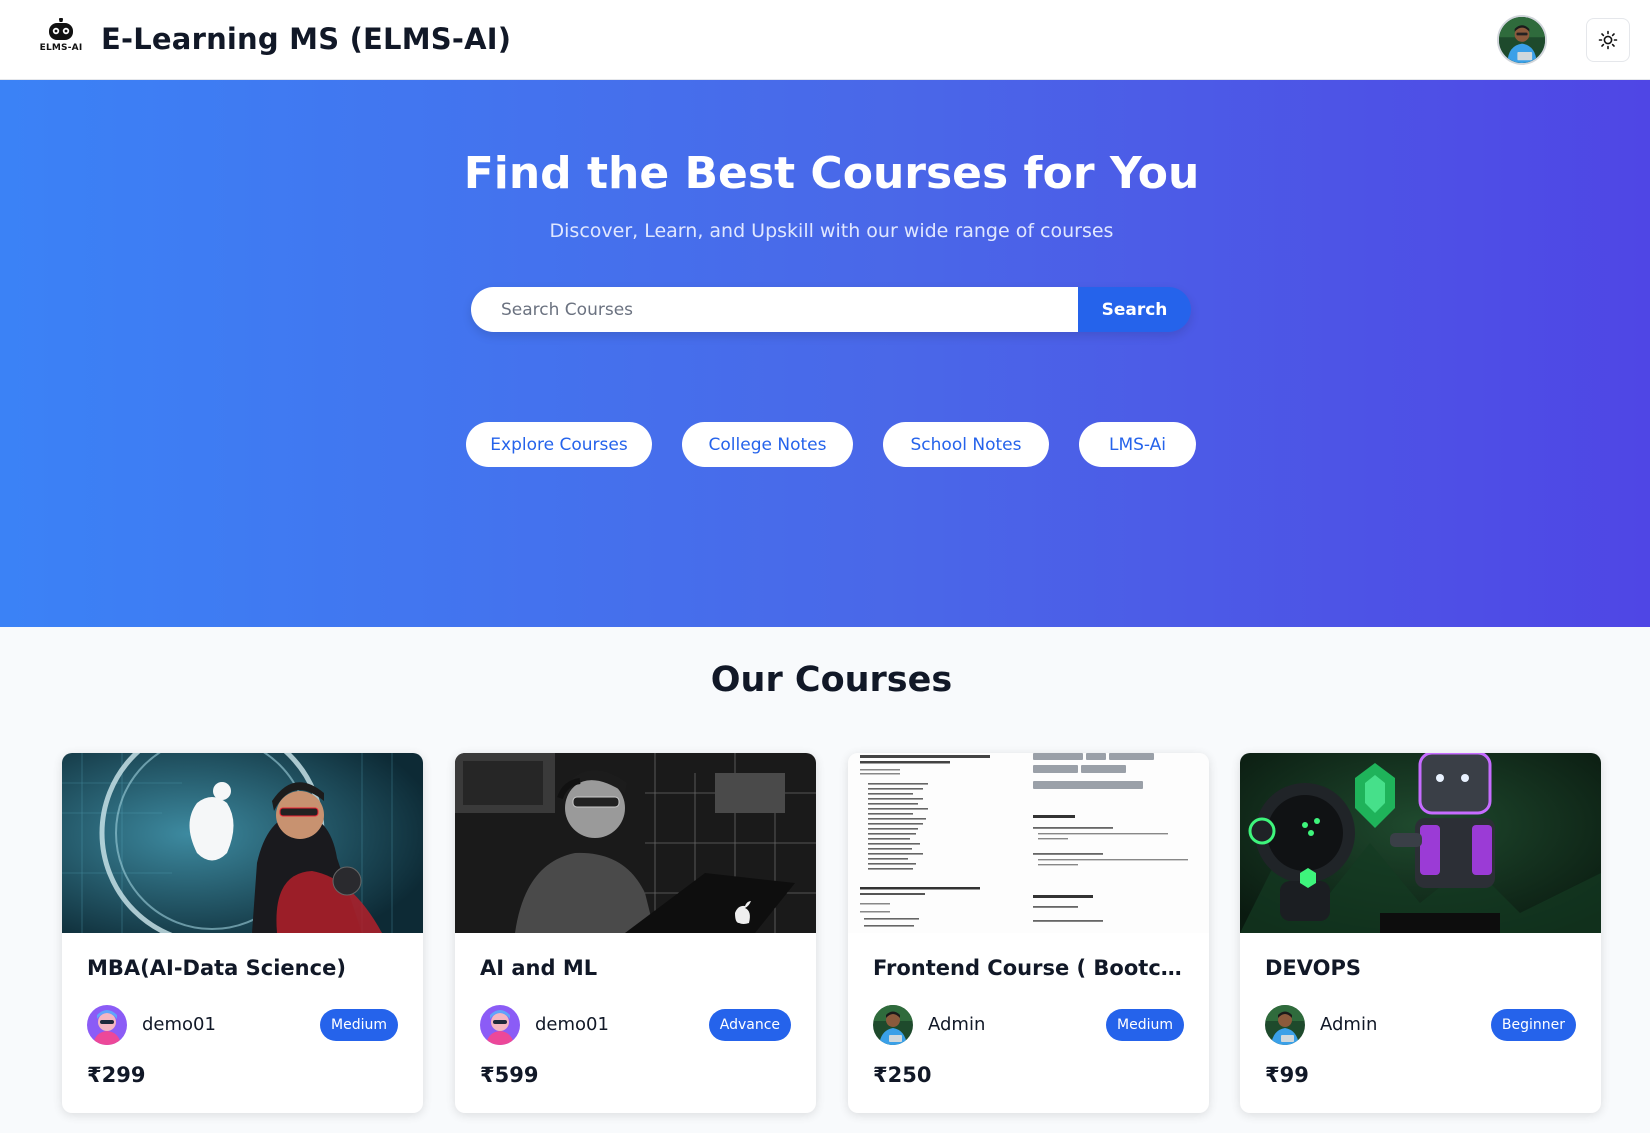  I want to click on course-price: ₹99, so click(1287, 1075).